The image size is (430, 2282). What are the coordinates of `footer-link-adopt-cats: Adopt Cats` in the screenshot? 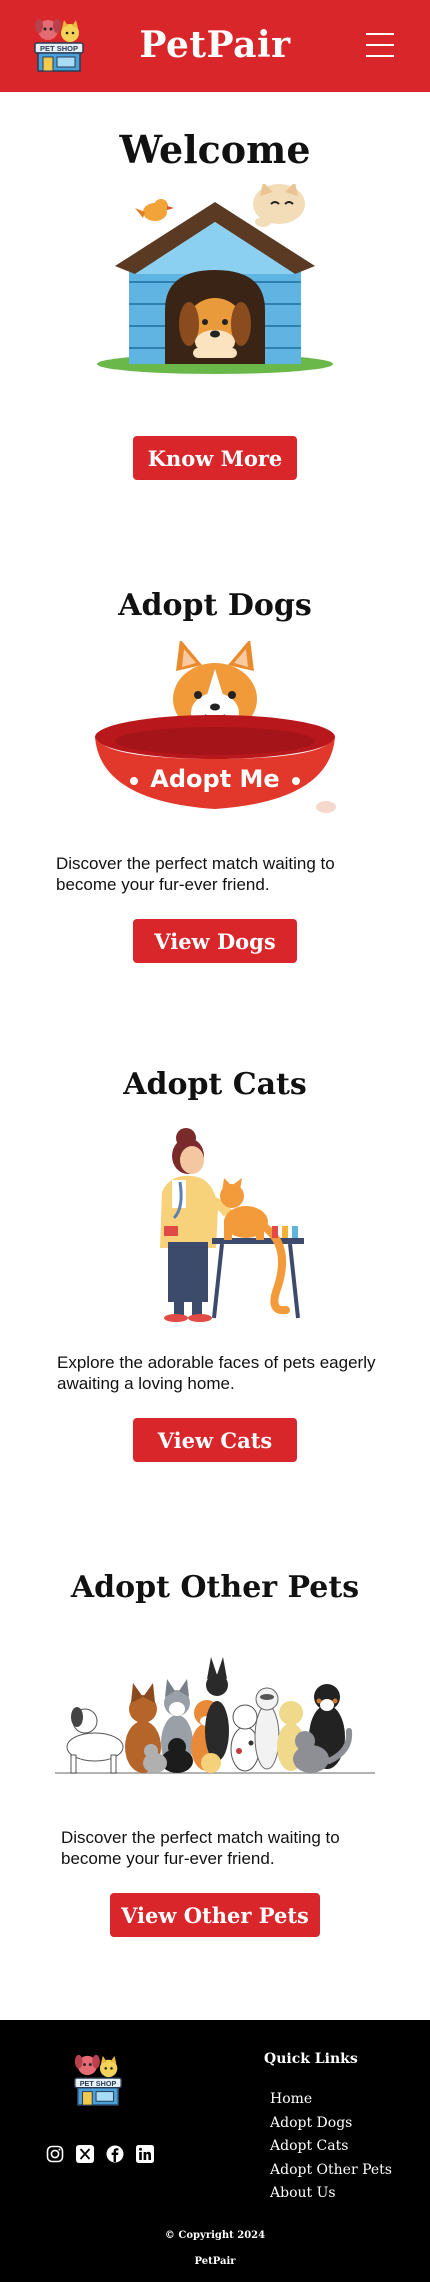 It's located at (331, 2147).